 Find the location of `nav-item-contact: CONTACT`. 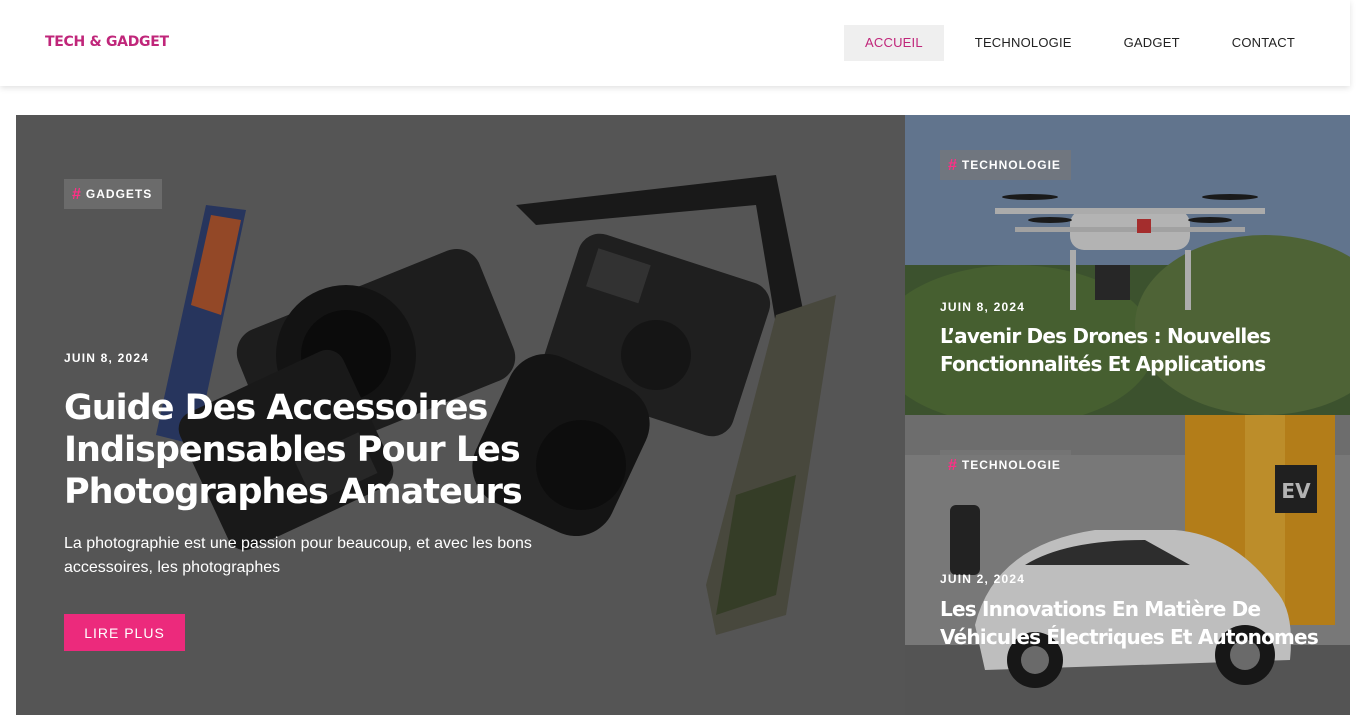

nav-item-contact: CONTACT is located at coordinates (1263, 43).